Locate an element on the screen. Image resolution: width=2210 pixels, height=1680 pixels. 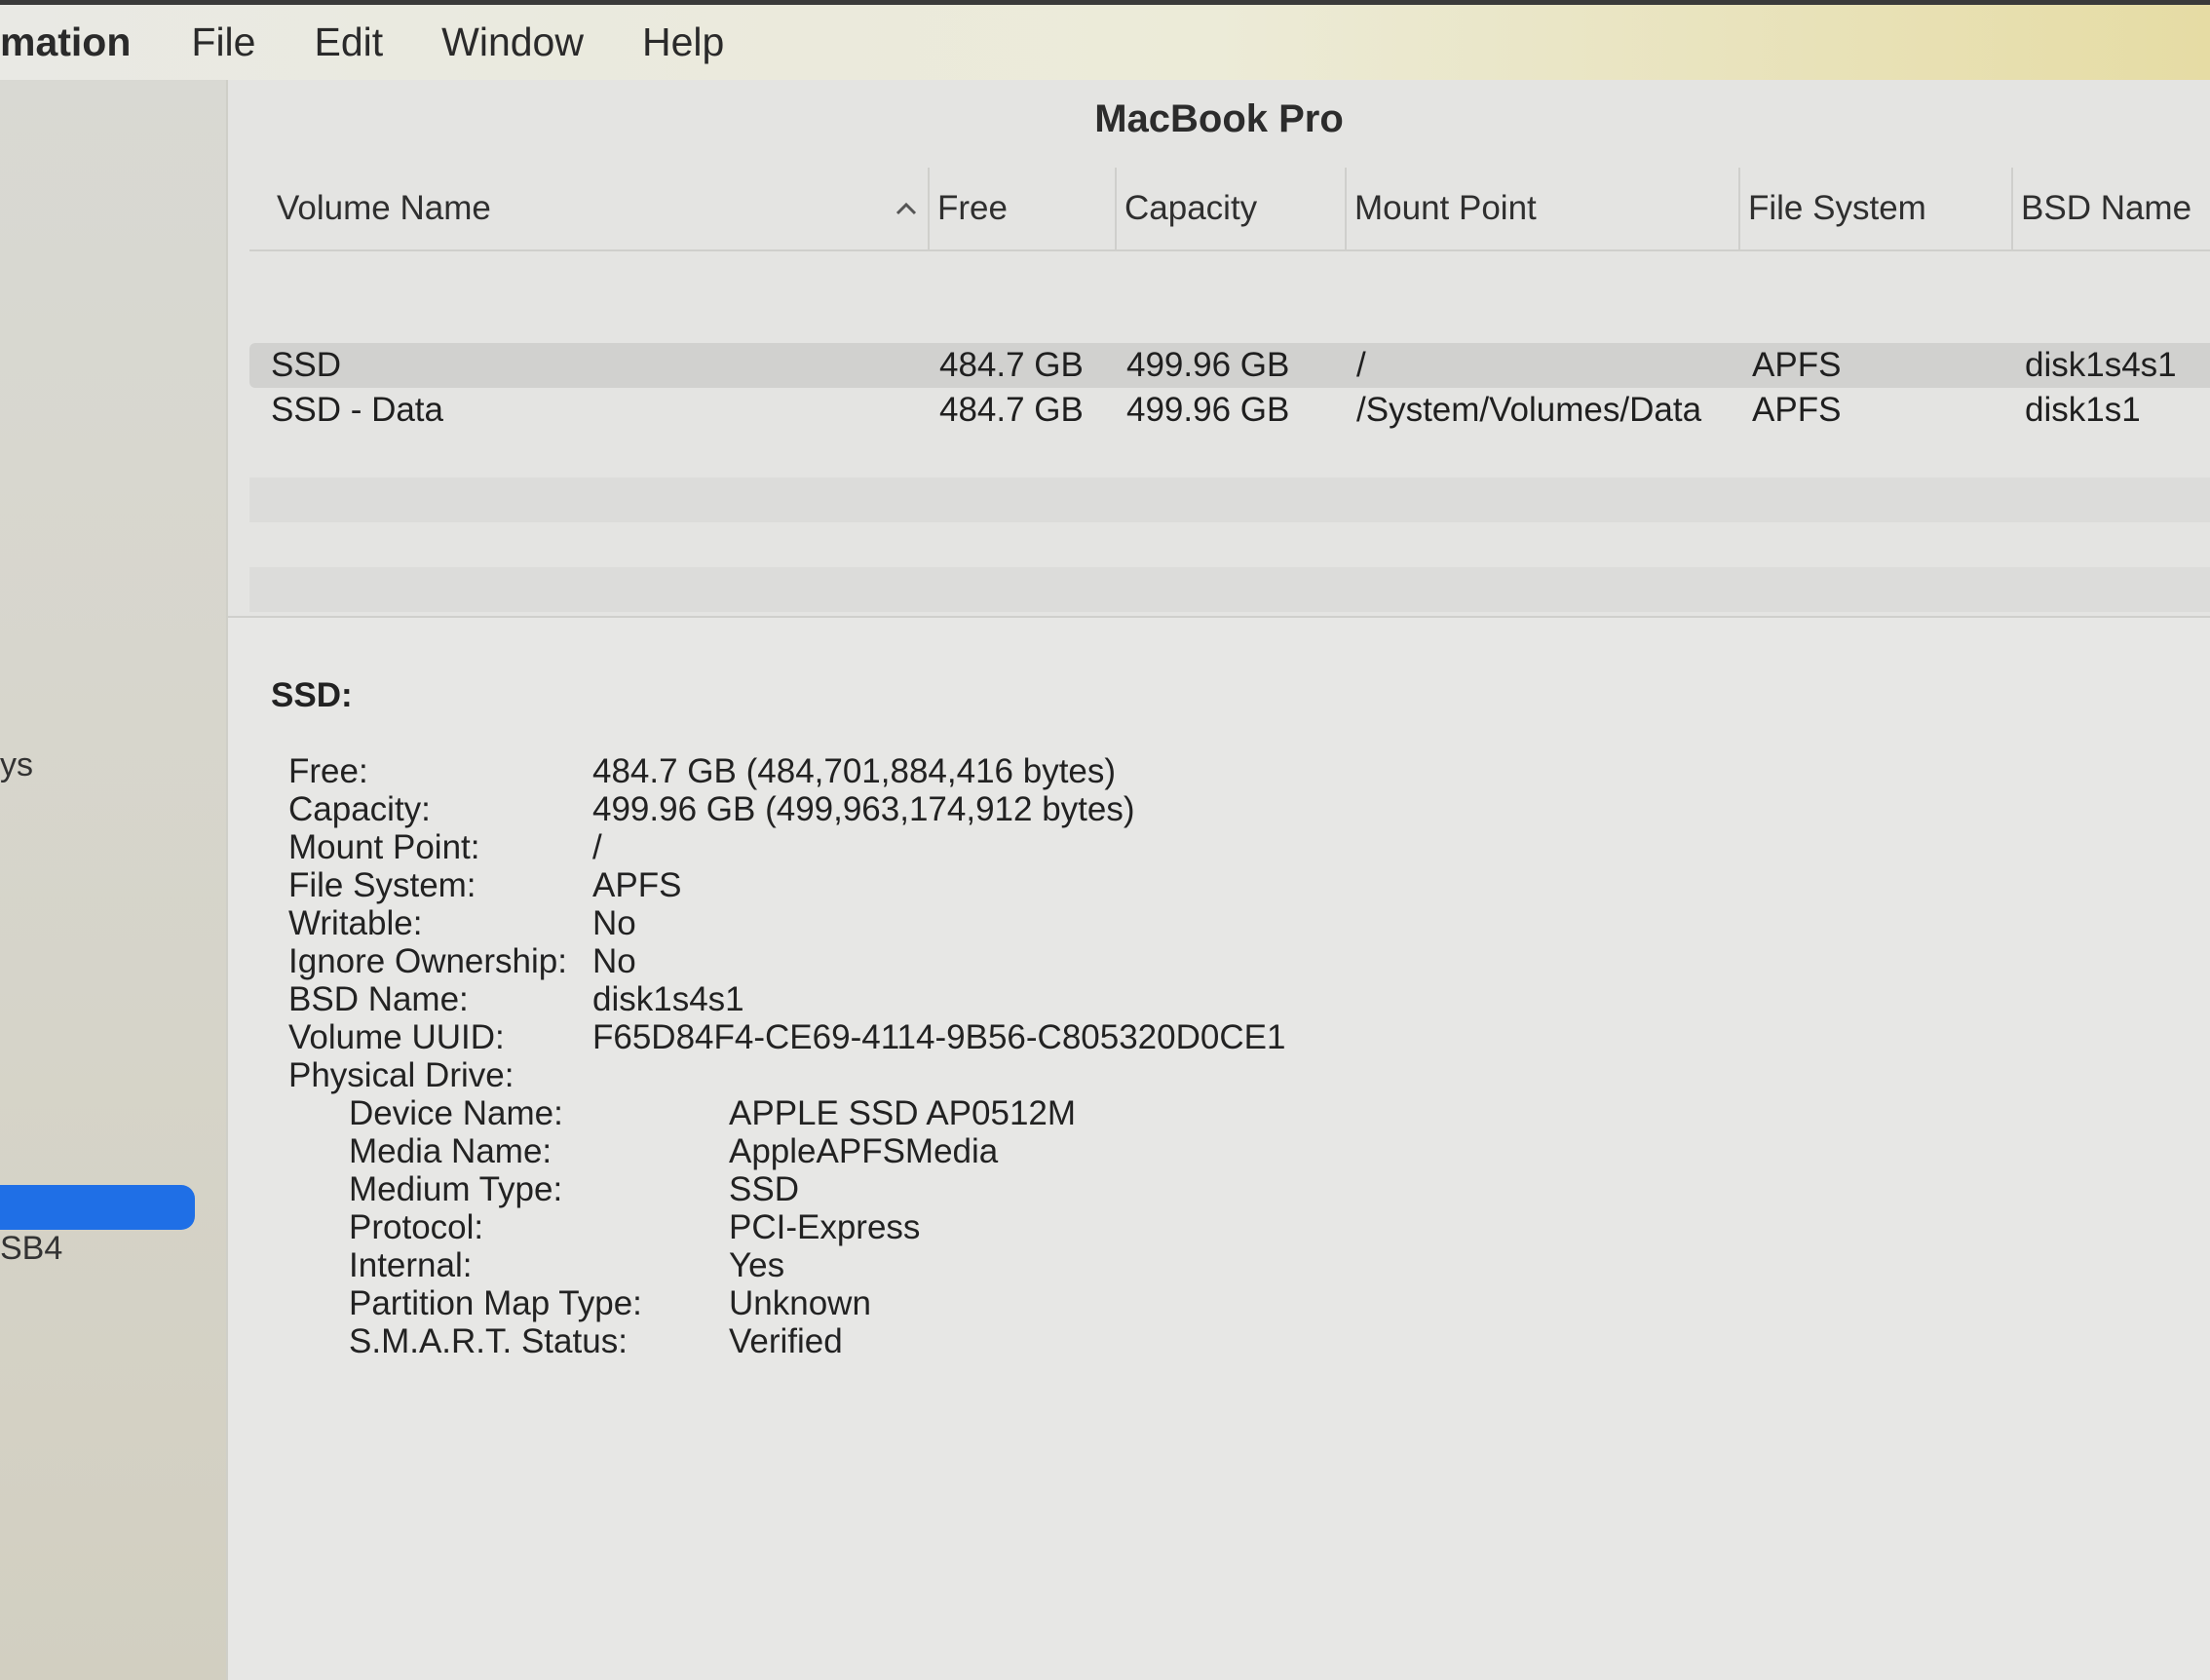
cell-mount-point: /System/Volumes/Data is located at coordinates (1529, 410).